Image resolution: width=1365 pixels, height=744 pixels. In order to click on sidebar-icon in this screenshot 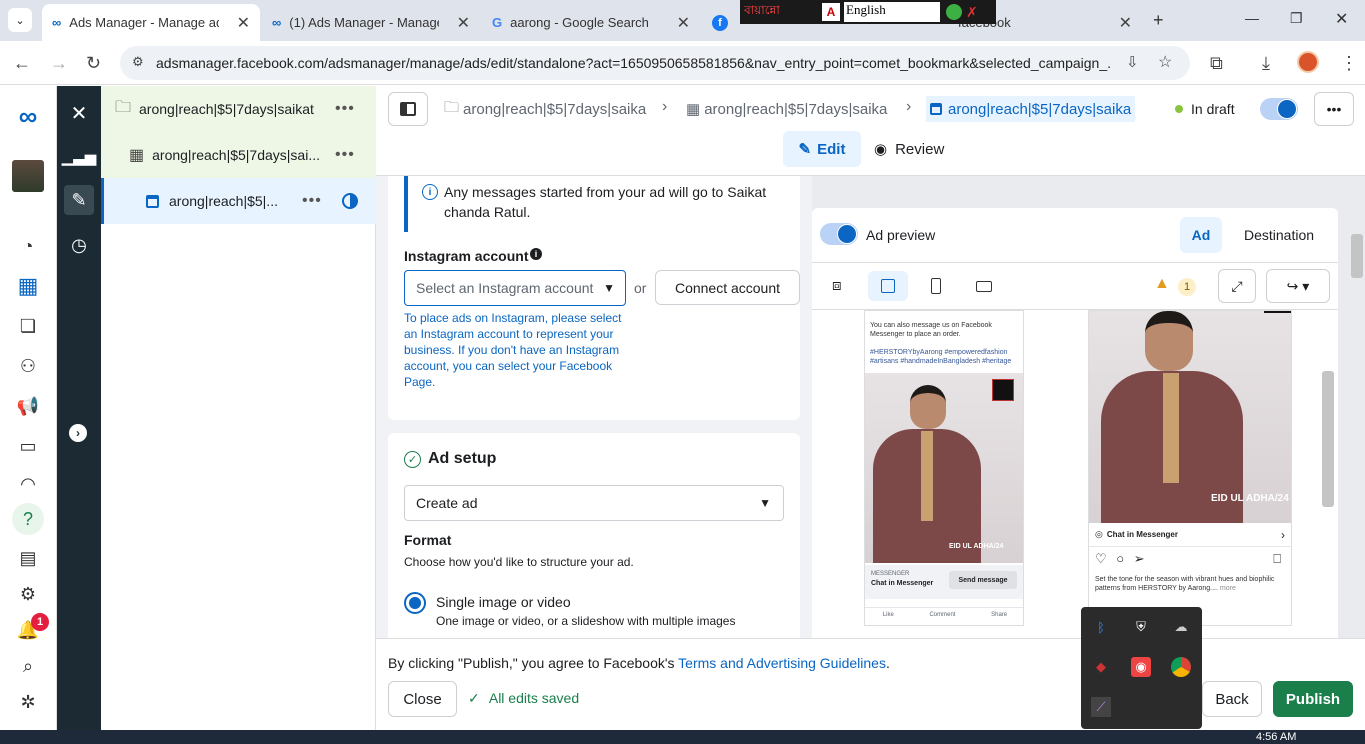, I will do `click(408, 109)`.